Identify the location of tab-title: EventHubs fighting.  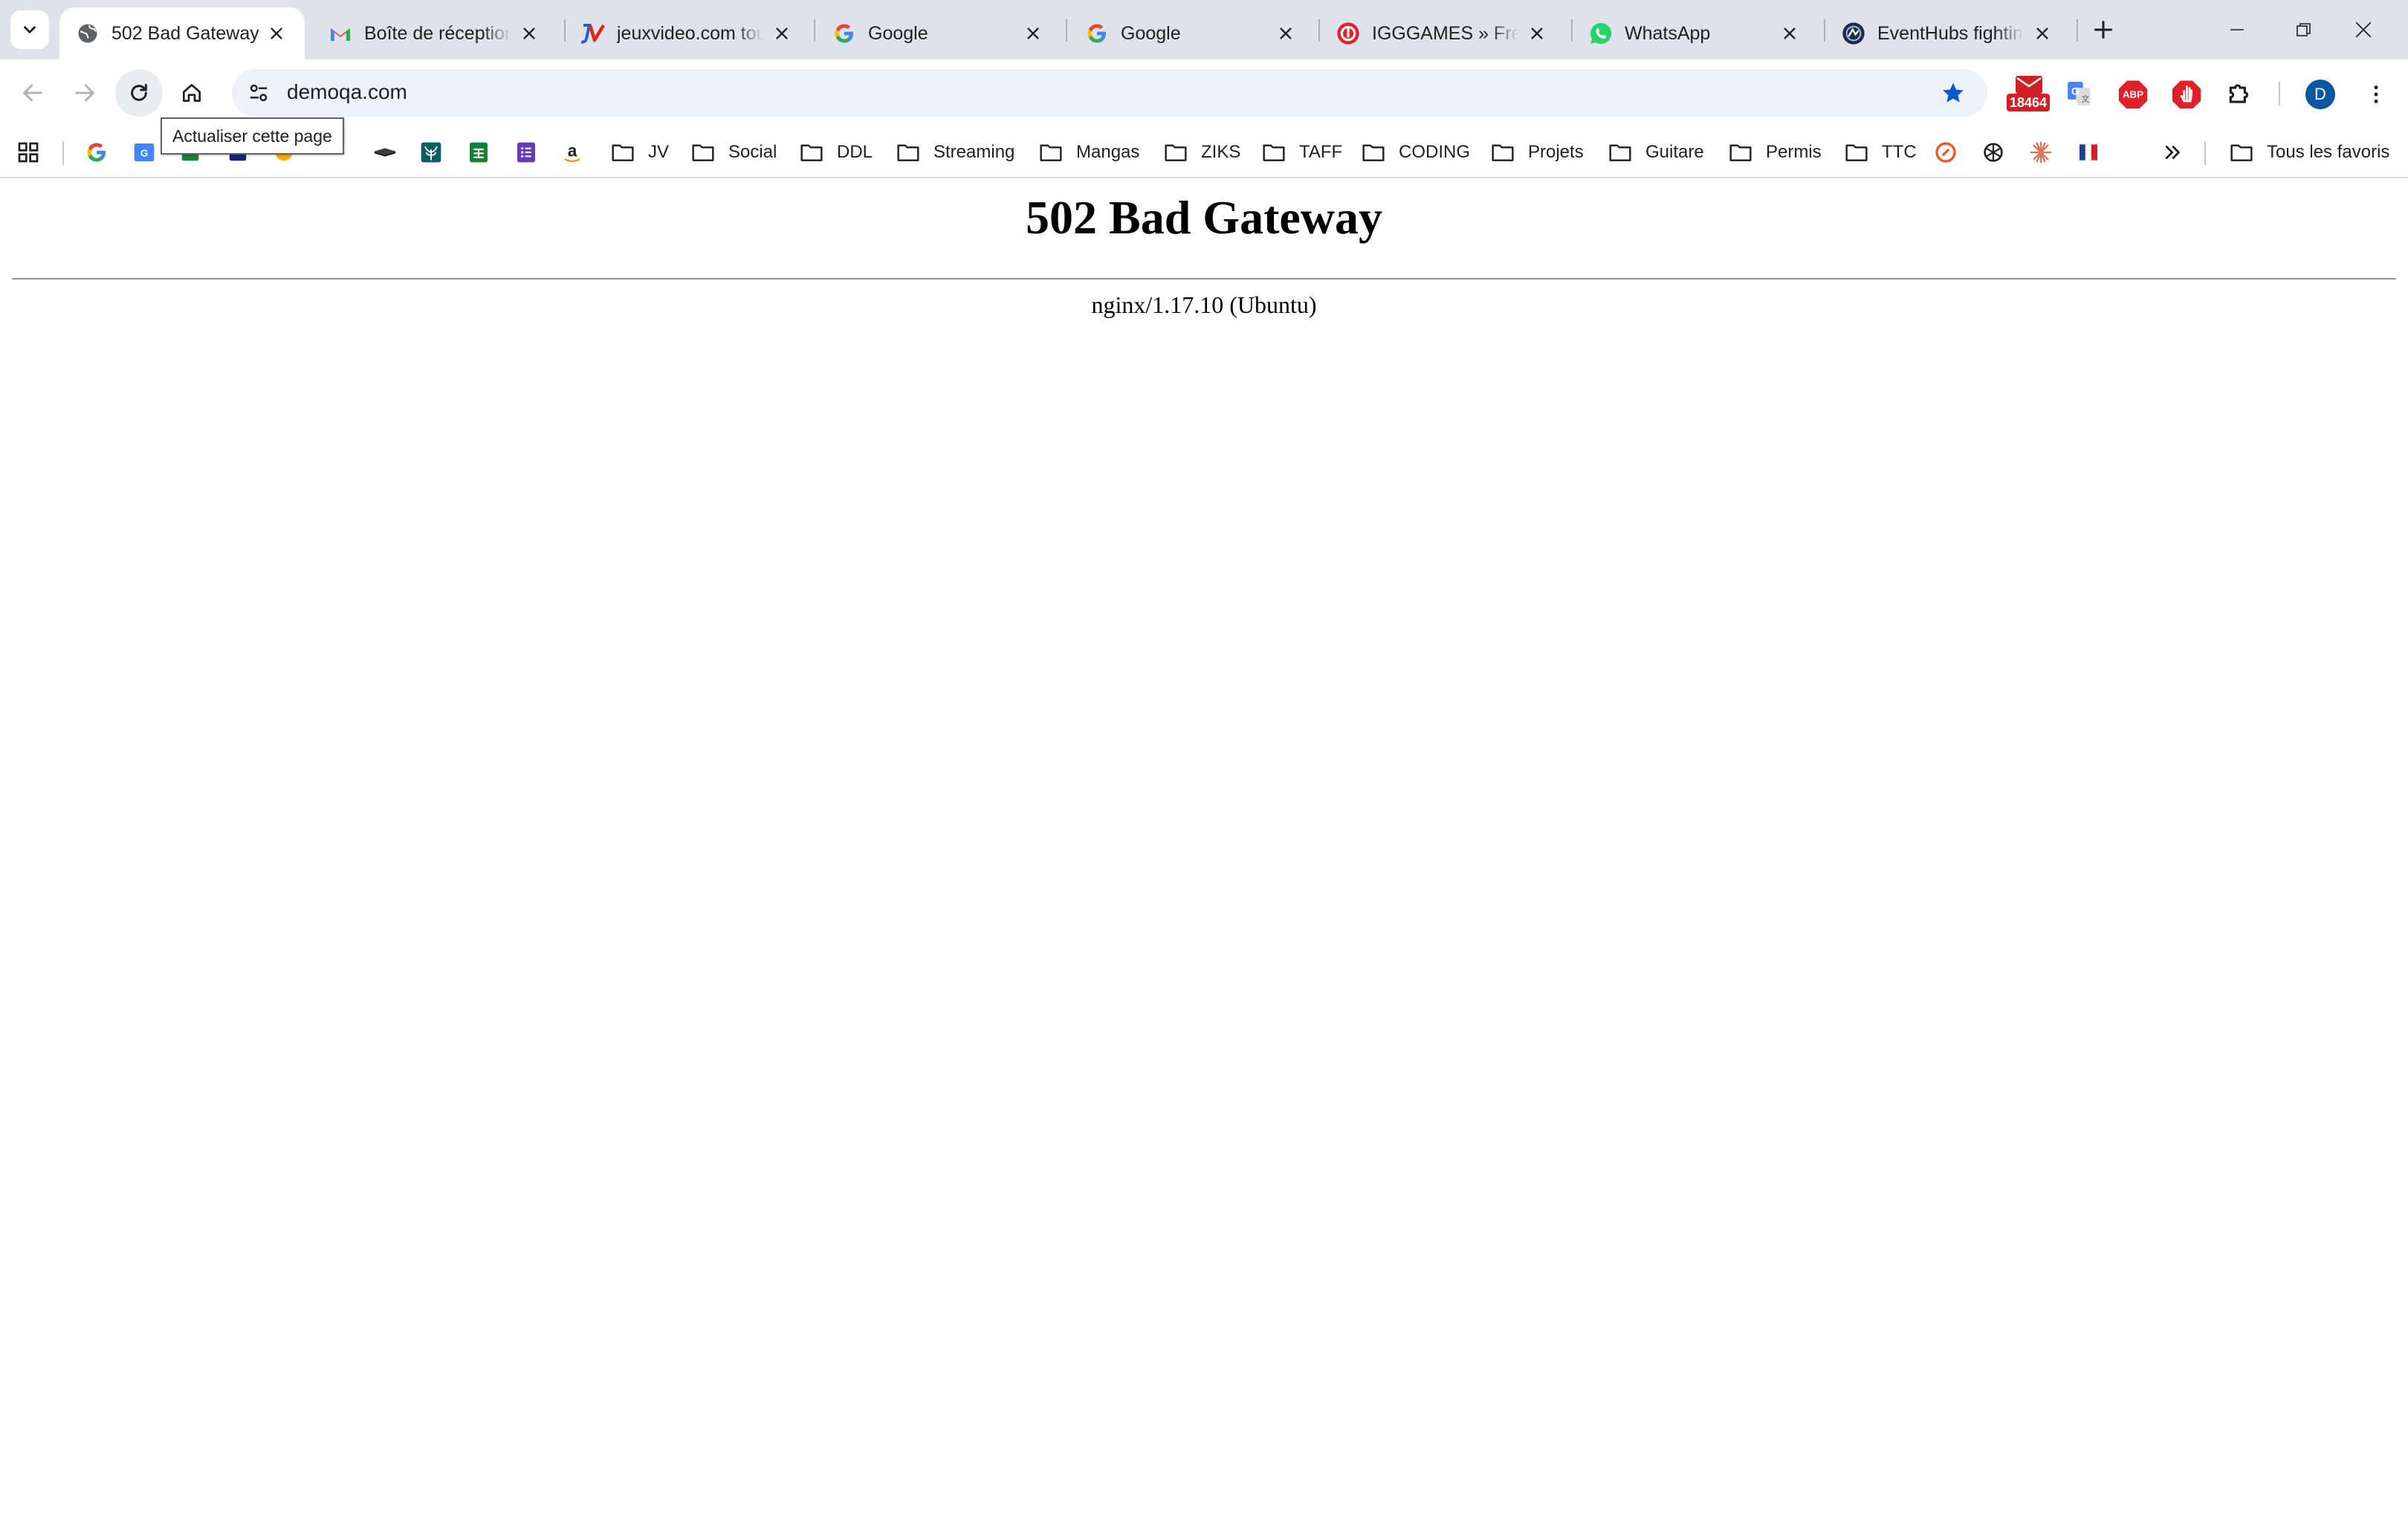
(1951, 33).